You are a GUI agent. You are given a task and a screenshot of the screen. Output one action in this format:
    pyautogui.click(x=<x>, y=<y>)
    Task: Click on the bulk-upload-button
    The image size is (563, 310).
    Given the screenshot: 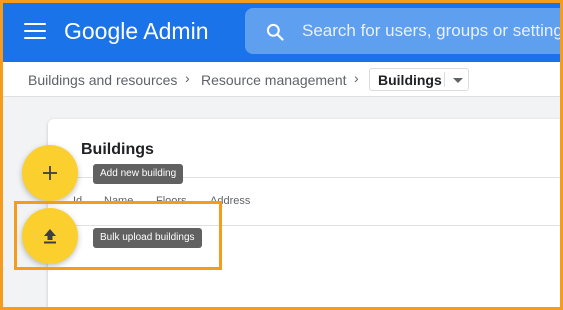 What is the action you would take?
    pyautogui.click(x=50, y=236)
    